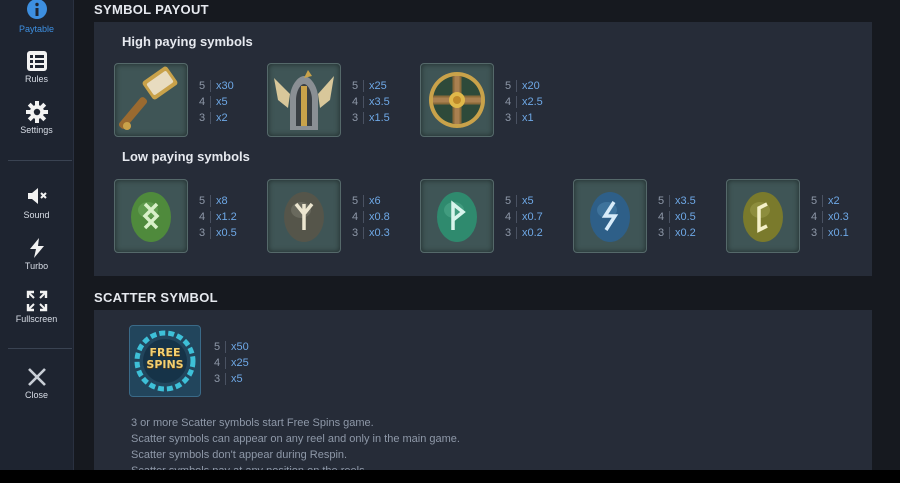 The height and width of the screenshot is (483, 900). I want to click on sidebar-item-rules: Rules, so click(36, 67).